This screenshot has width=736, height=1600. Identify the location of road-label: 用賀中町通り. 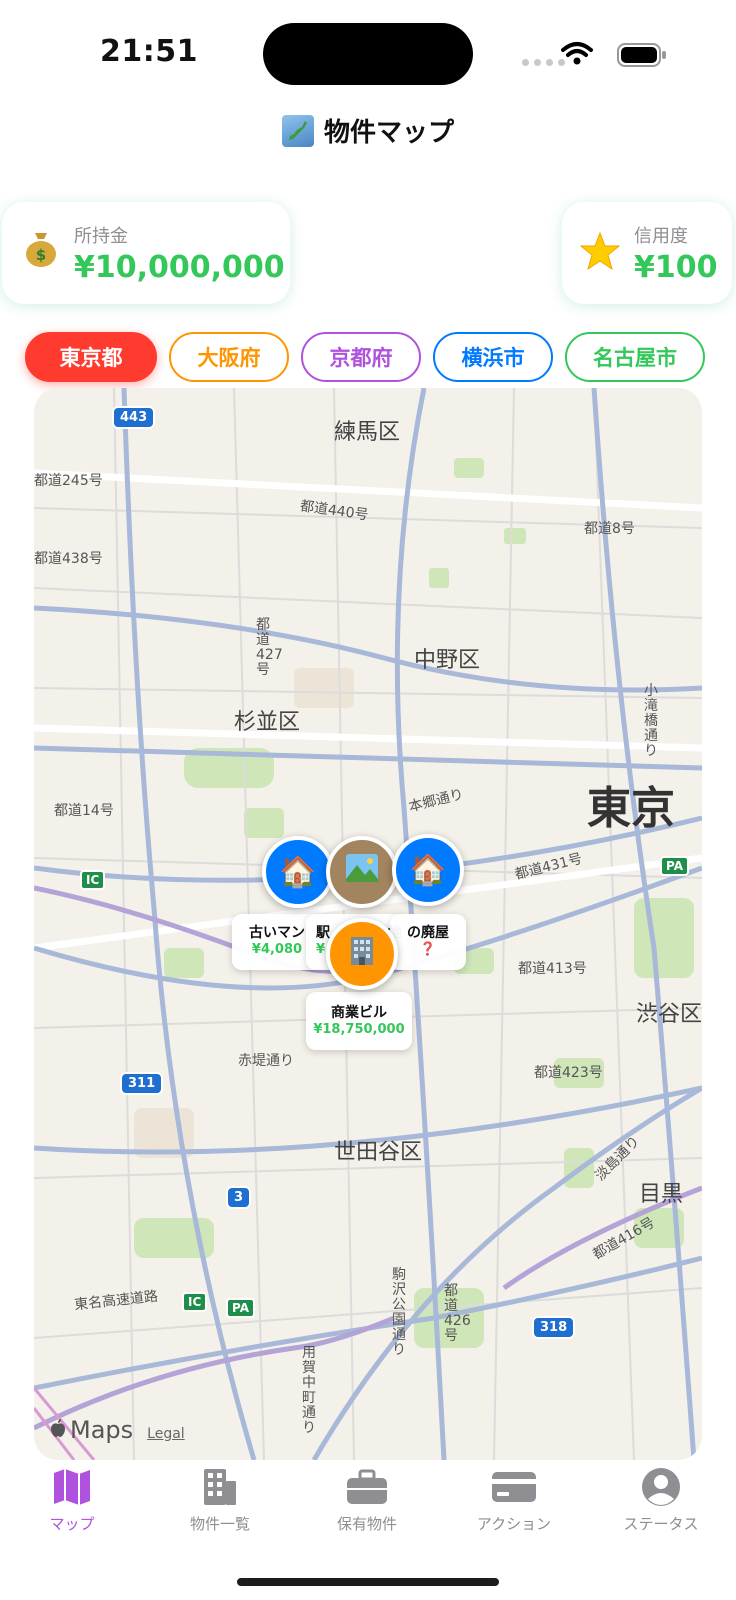
(309, 1390).